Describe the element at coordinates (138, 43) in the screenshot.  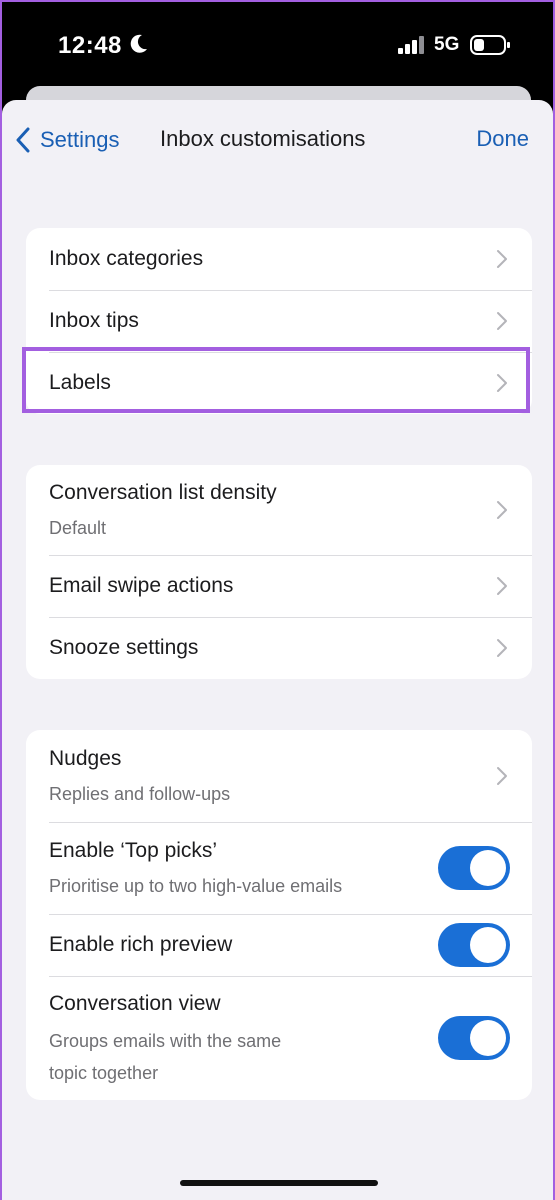
I see `moon-icon` at that location.